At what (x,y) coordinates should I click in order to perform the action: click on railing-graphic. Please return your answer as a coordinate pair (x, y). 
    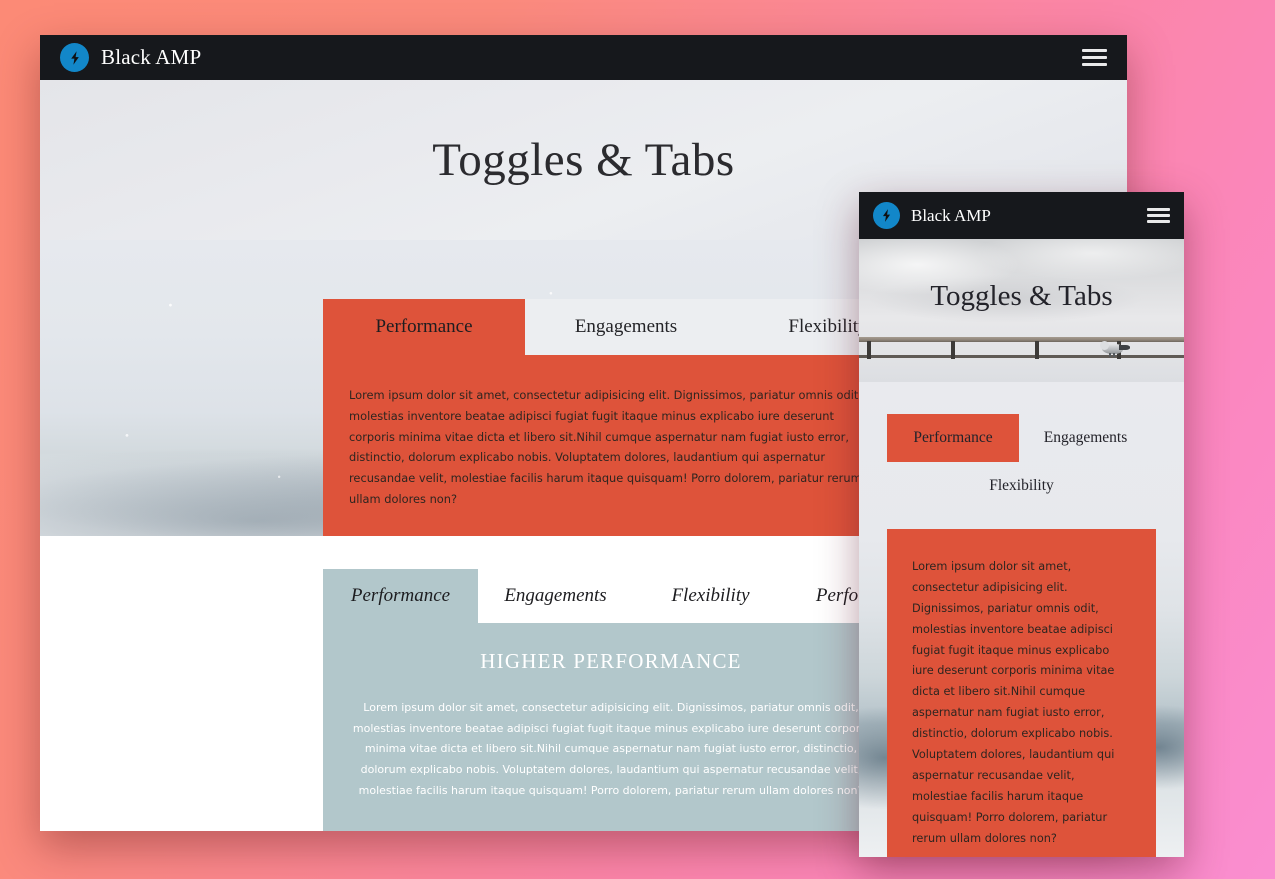
    Looking at the image, I should click on (1021, 351).